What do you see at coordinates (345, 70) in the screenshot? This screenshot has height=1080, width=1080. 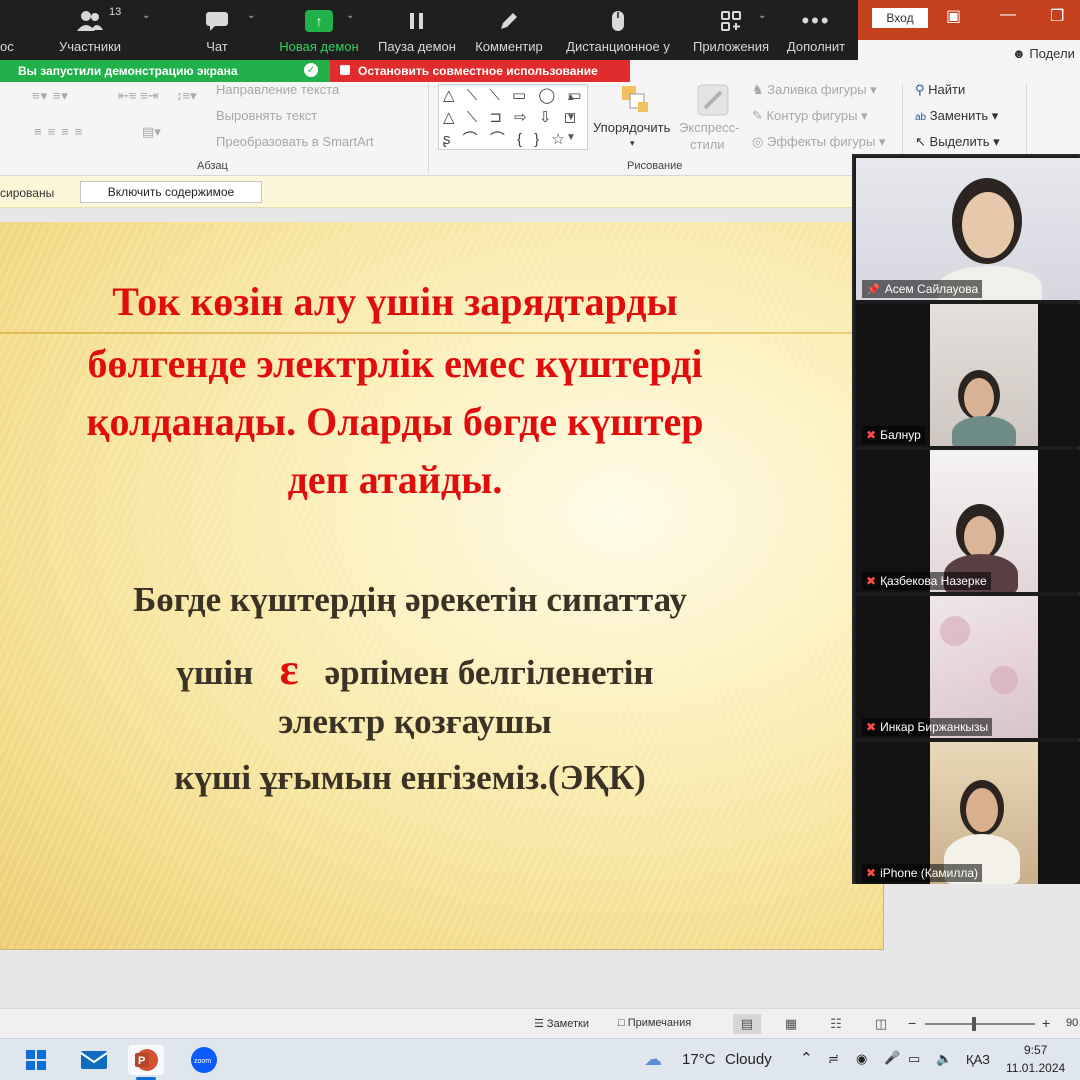 I see `stop-square-icon` at bounding box center [345, 70].